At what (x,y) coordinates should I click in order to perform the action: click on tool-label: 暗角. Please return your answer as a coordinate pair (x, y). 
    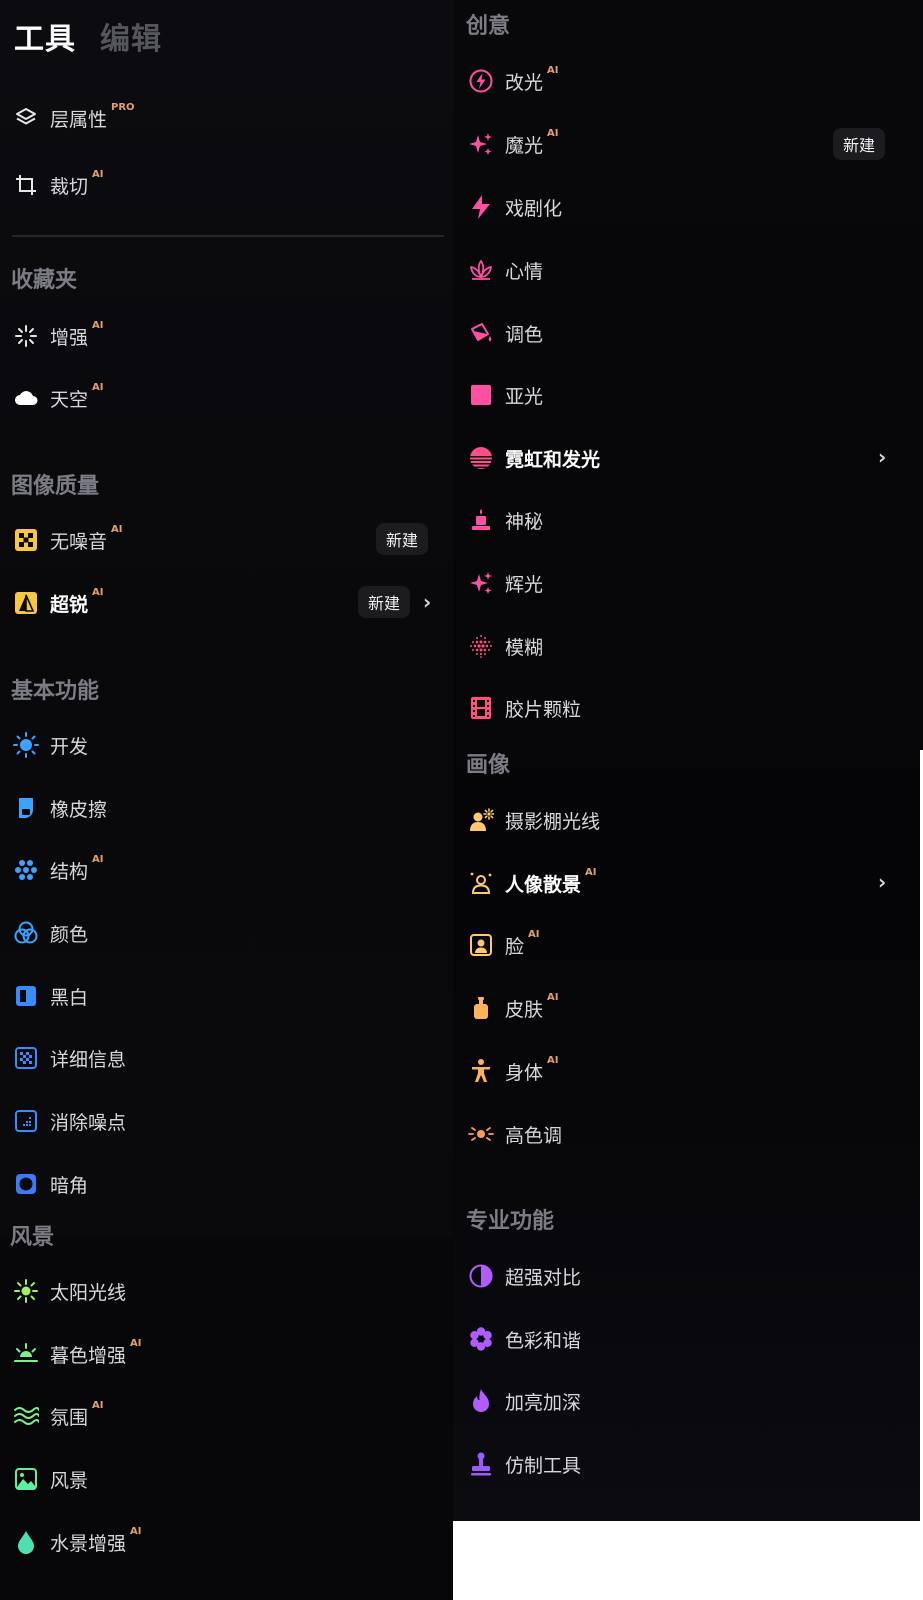
    Looking at the image, I should click on (69, 1185).